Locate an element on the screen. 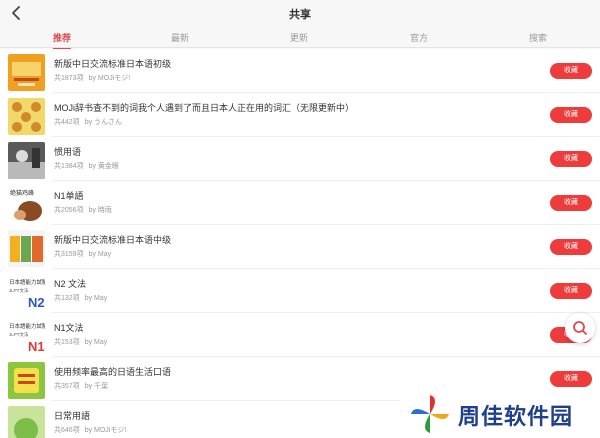 The width and height of the screenshot is (600, 438). floating-search-button is located at coordinates (580, 328).